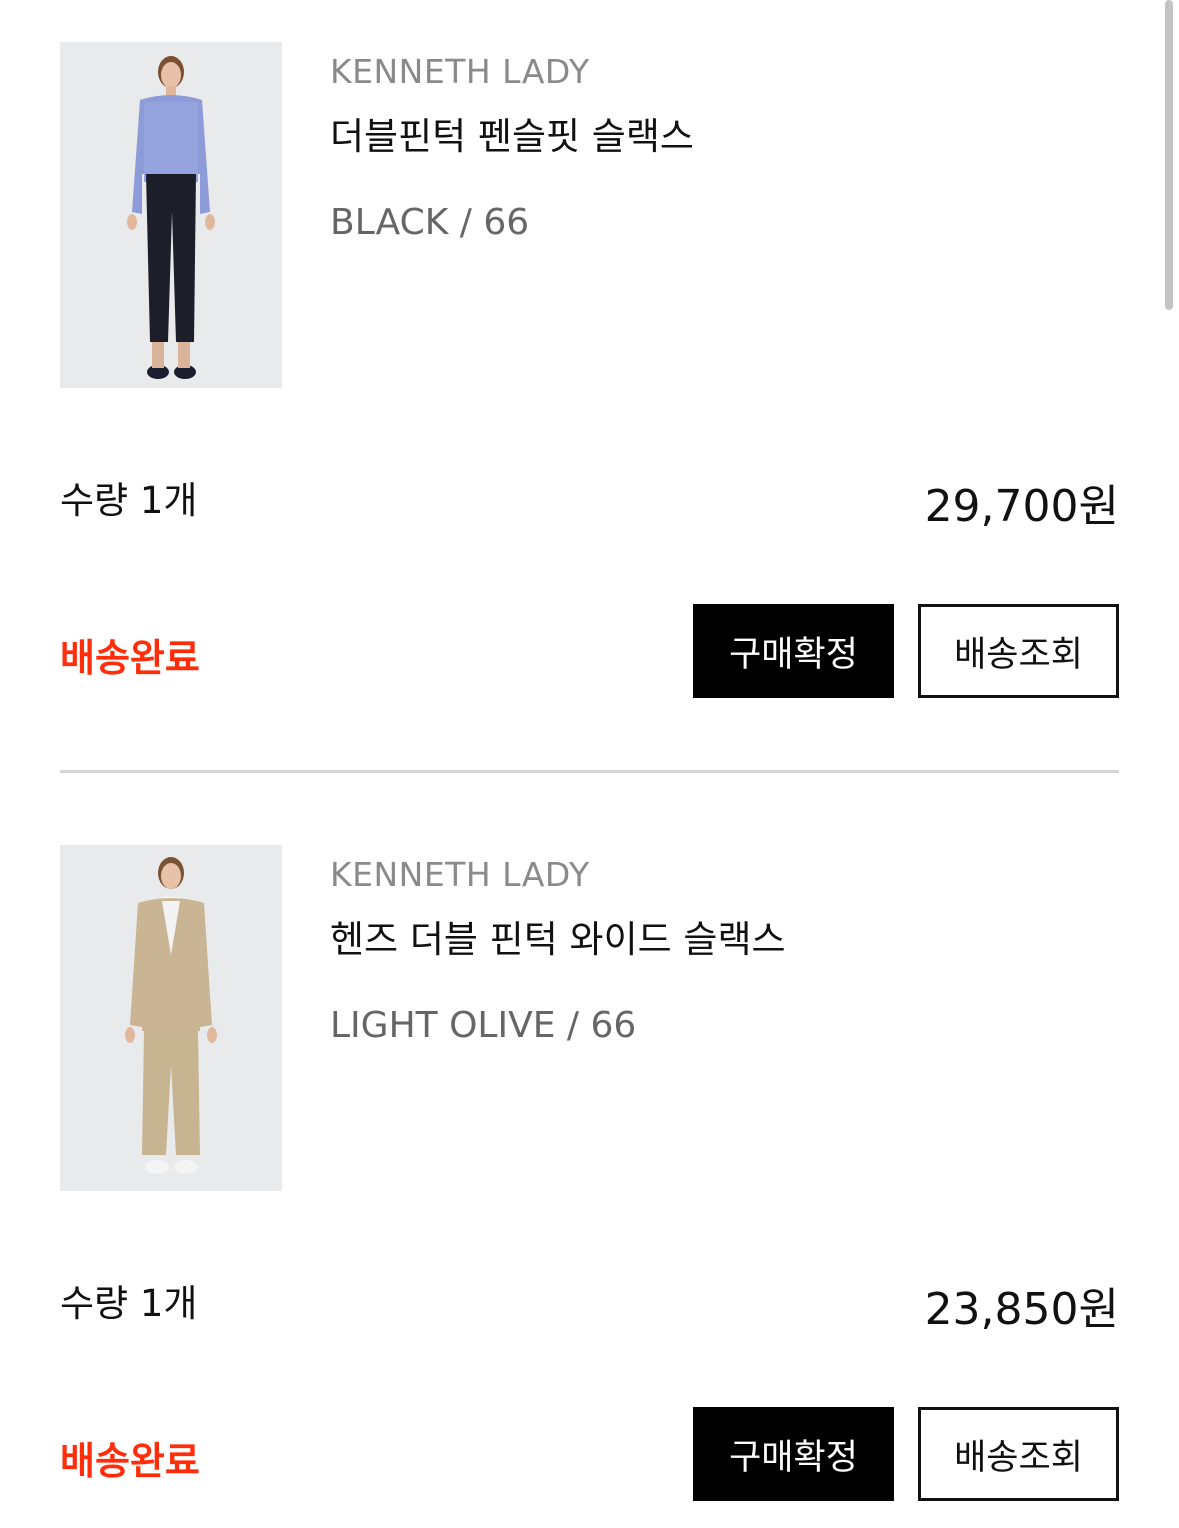 This screenshot has height=1528, width=1179. Describe the element at coordinates (1021, 1309) in the screenshot. I see `price: 23,850원` at that location.